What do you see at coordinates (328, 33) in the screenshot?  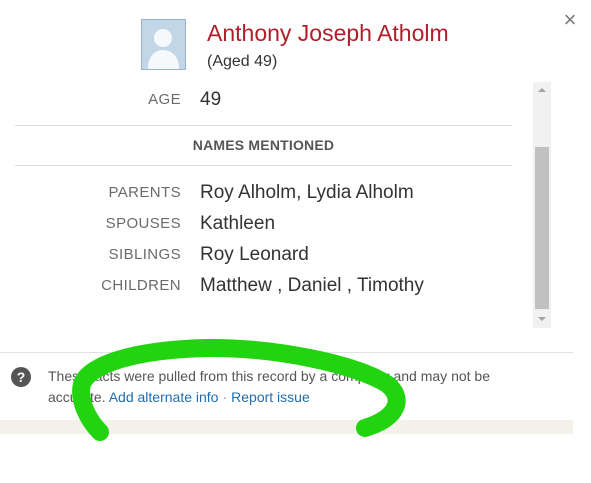 I see `person-name: Anthony Joseph Atholm` at bounding box center [328, 33].